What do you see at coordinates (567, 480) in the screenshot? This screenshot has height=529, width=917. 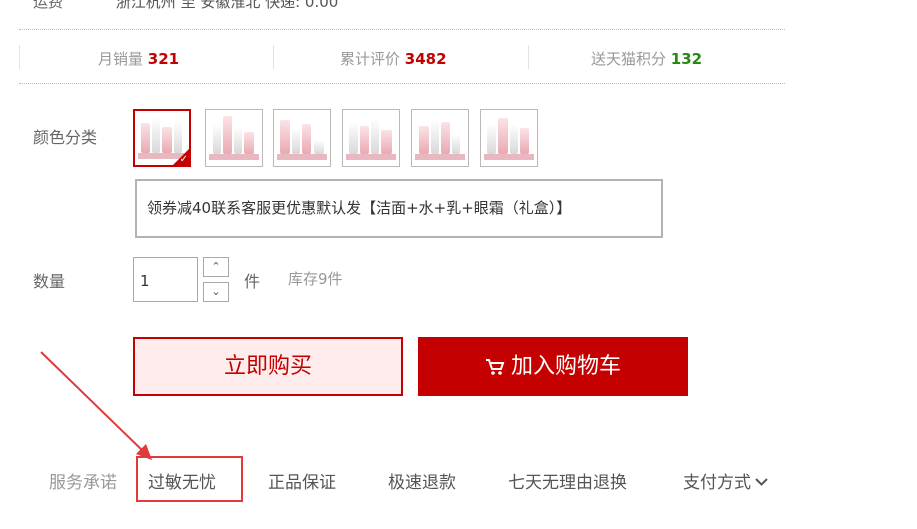 I see `service-7day-return: 七天无理由退换` at bounding box center [567, 480].